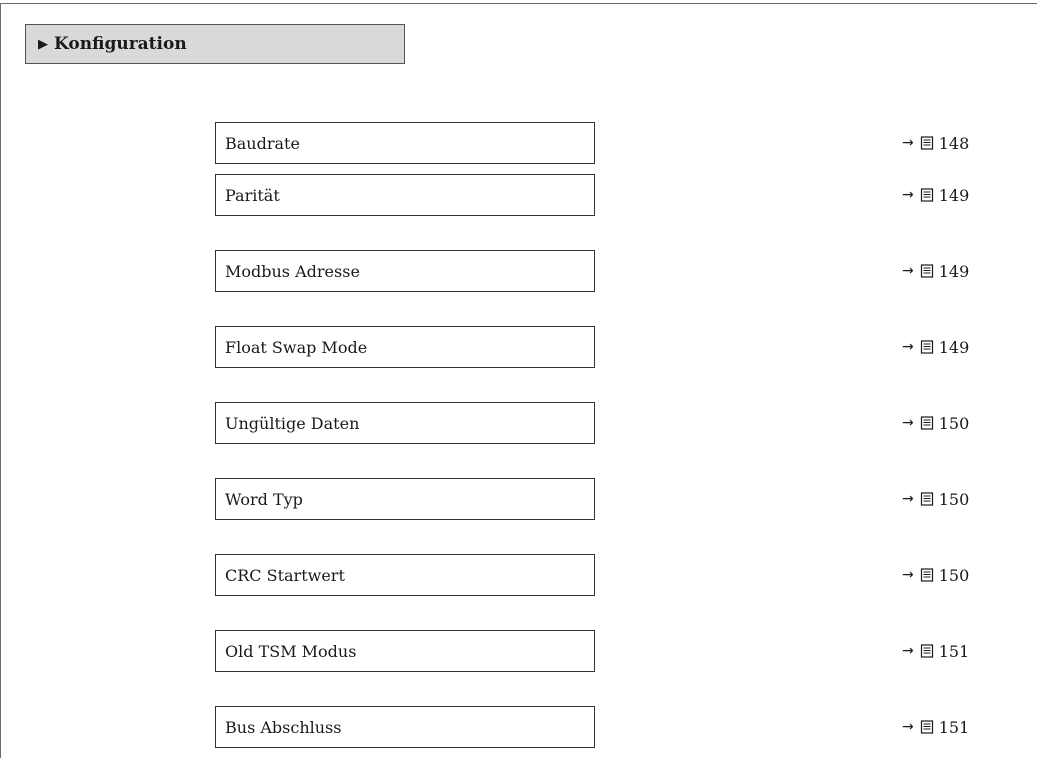 The image size is (1037, 758). I want to click on parameter-box-float-swap-mode: Float Swap Mode, so click(405, 347).